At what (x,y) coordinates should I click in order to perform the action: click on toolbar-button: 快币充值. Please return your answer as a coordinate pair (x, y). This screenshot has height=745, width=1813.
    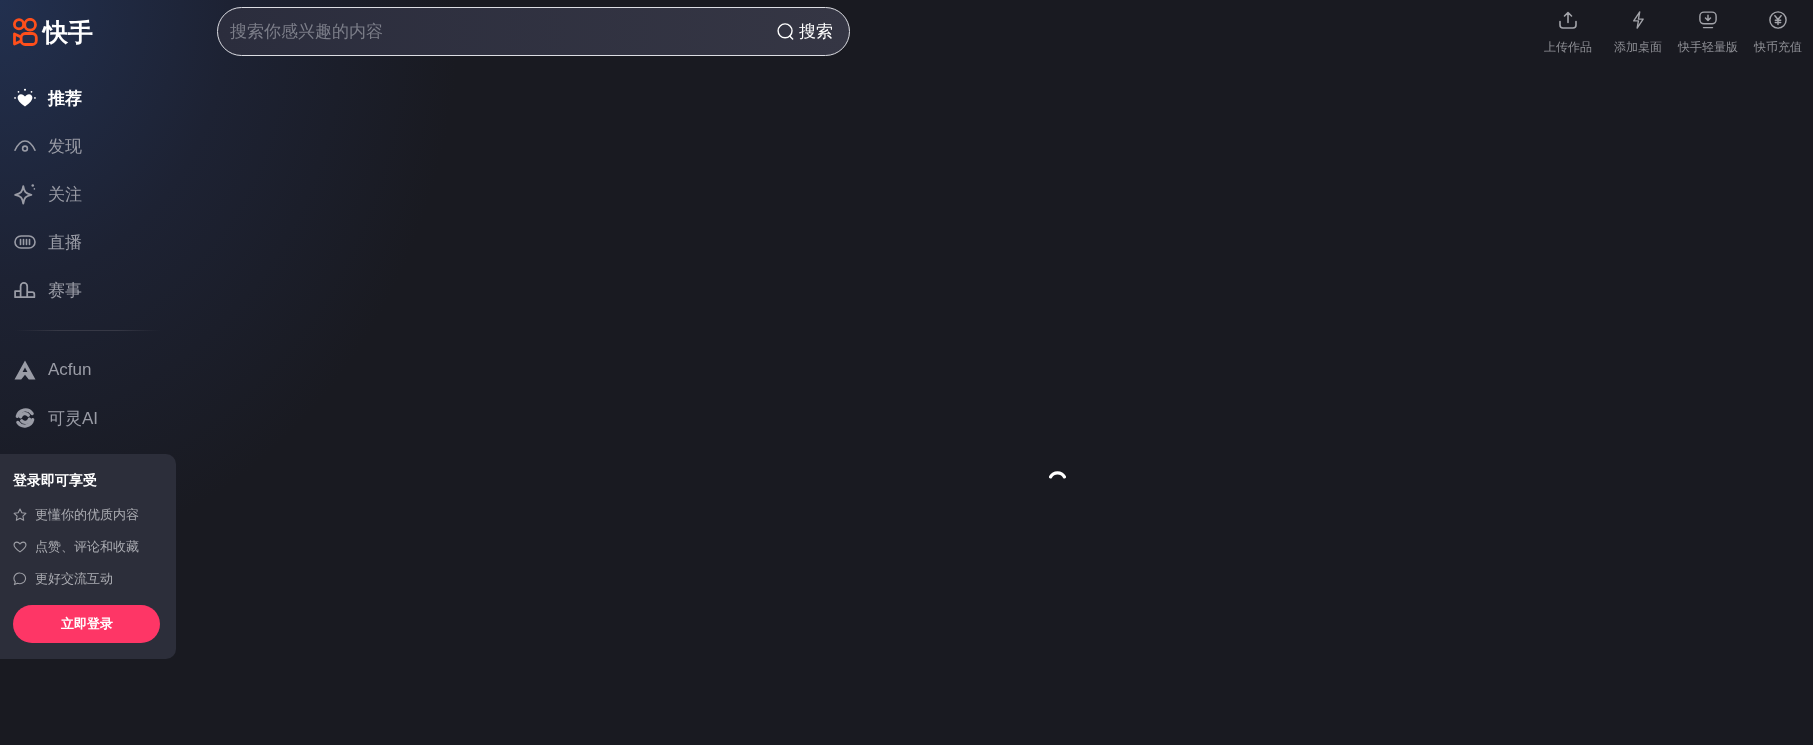
    Looking at the image, I should click on (1778, 27).